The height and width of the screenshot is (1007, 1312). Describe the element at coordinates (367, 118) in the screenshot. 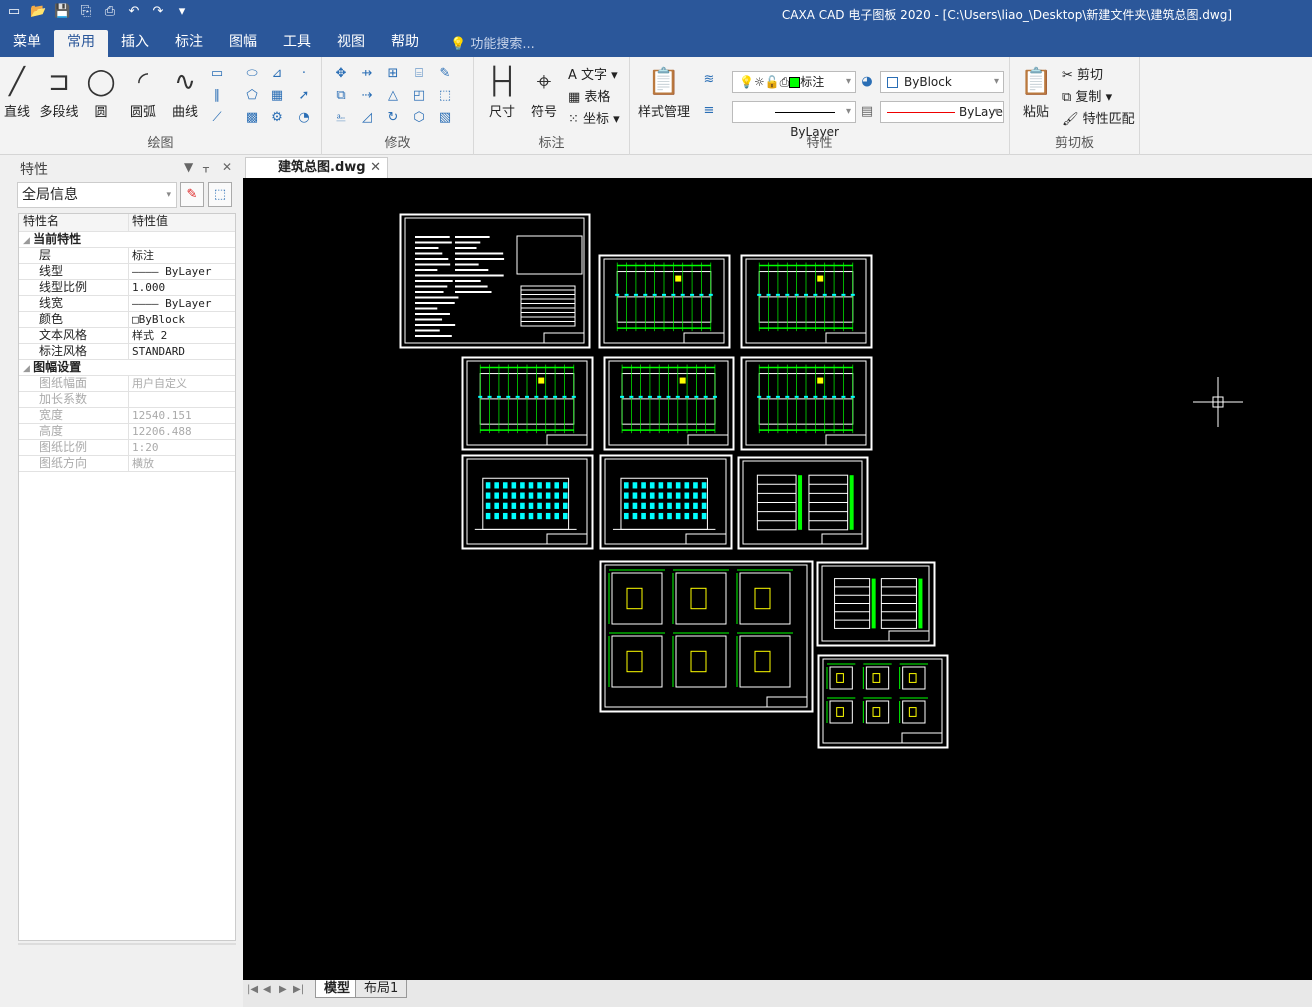

I see `chamfer-icon: ◿` at that location.